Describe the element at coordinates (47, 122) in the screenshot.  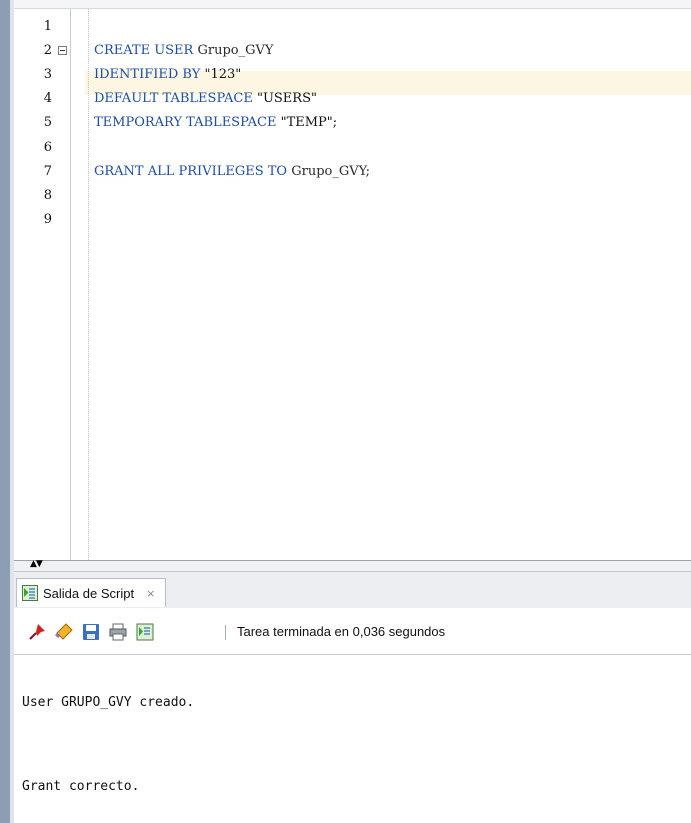
I see `line-number: 5` at that location.